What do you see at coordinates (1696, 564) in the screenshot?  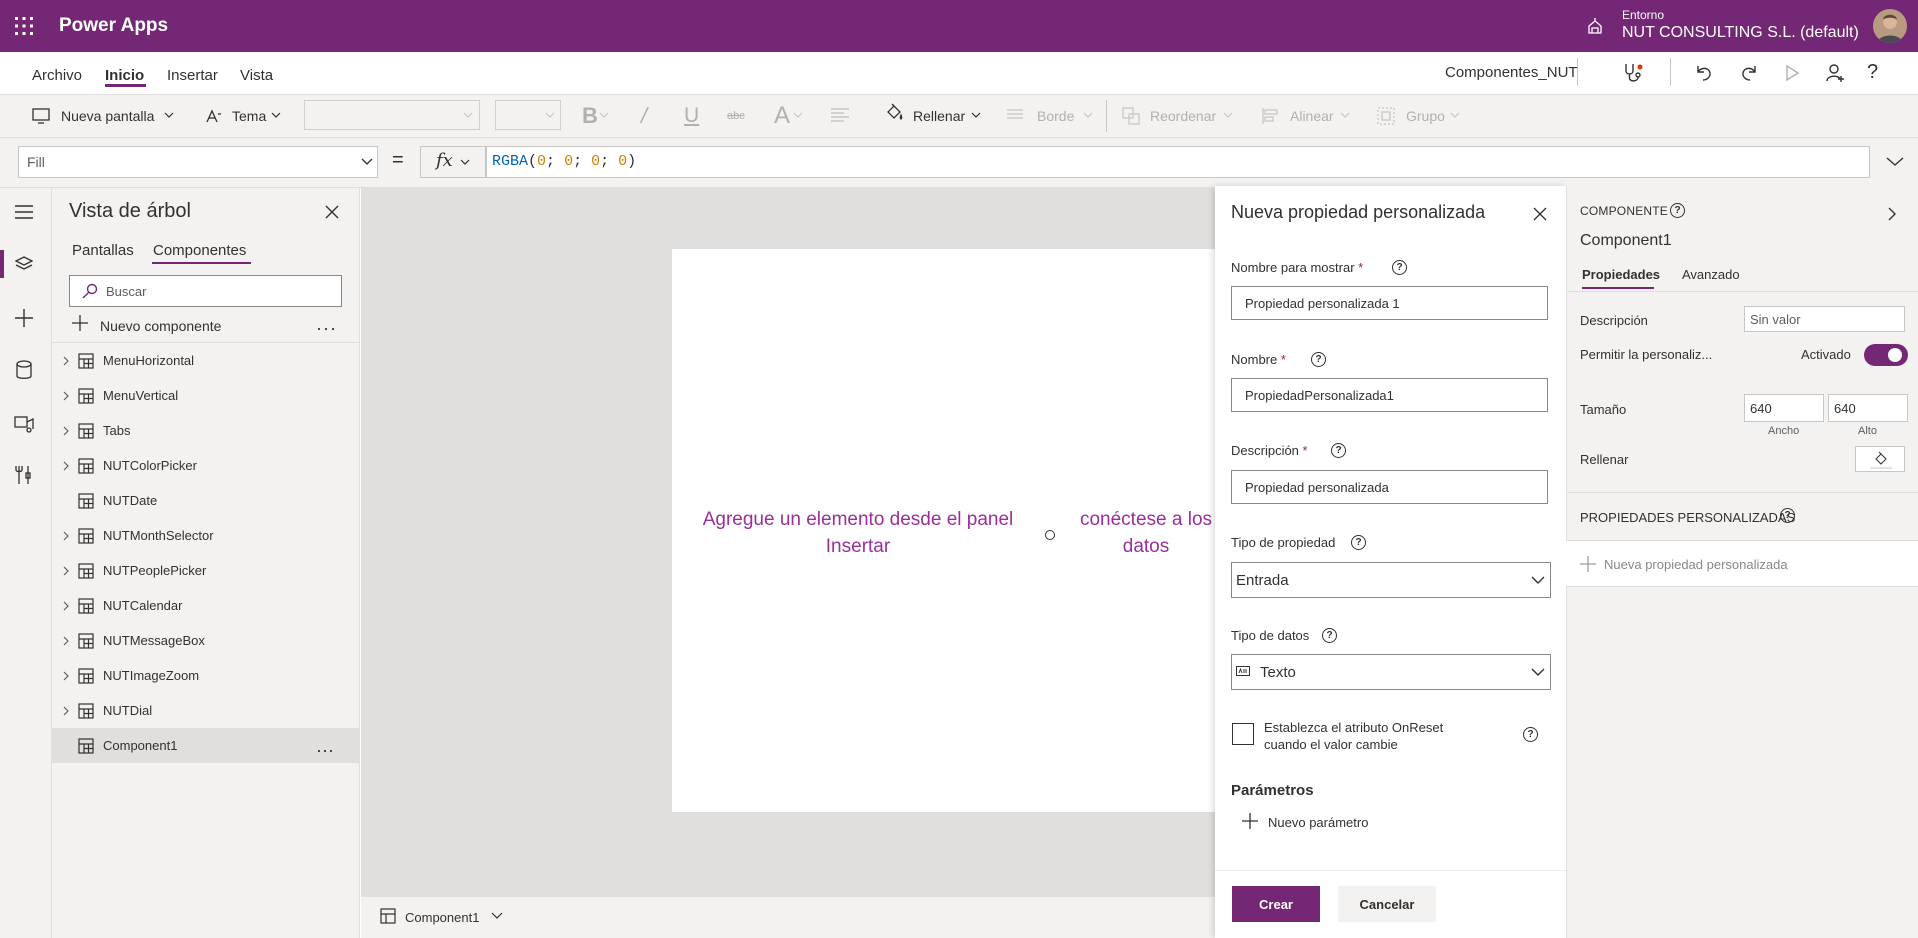 I see `new-custom-property-button: Nueva propiedad personalizada` at bounding box center [1696, 564].